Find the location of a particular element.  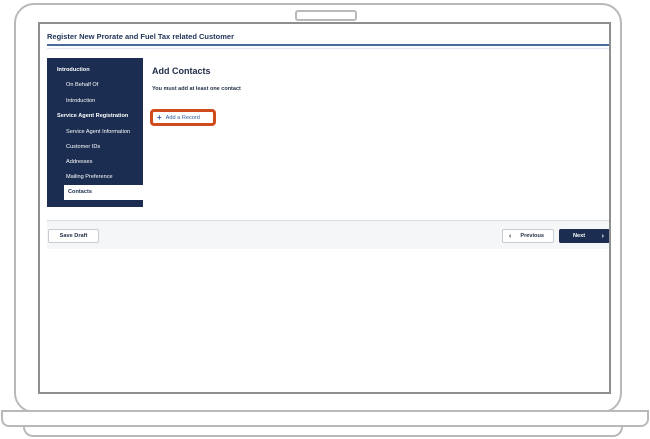

title-divider-light is located at coordinates (328, 48).